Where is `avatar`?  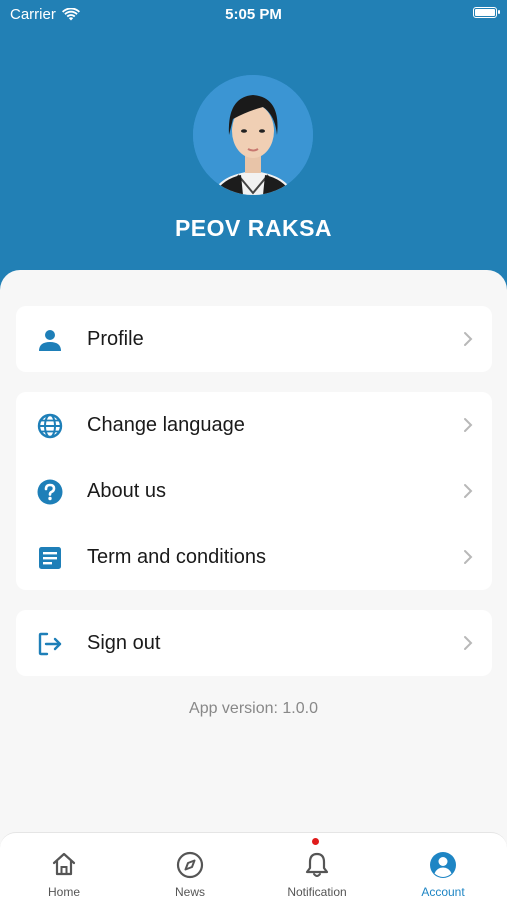 avatar is located at coordinates (253, 135).